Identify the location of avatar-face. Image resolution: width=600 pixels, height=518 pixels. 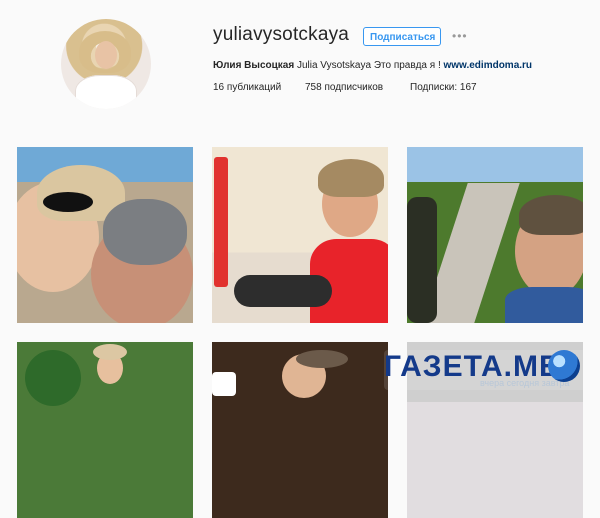
(106, 55).